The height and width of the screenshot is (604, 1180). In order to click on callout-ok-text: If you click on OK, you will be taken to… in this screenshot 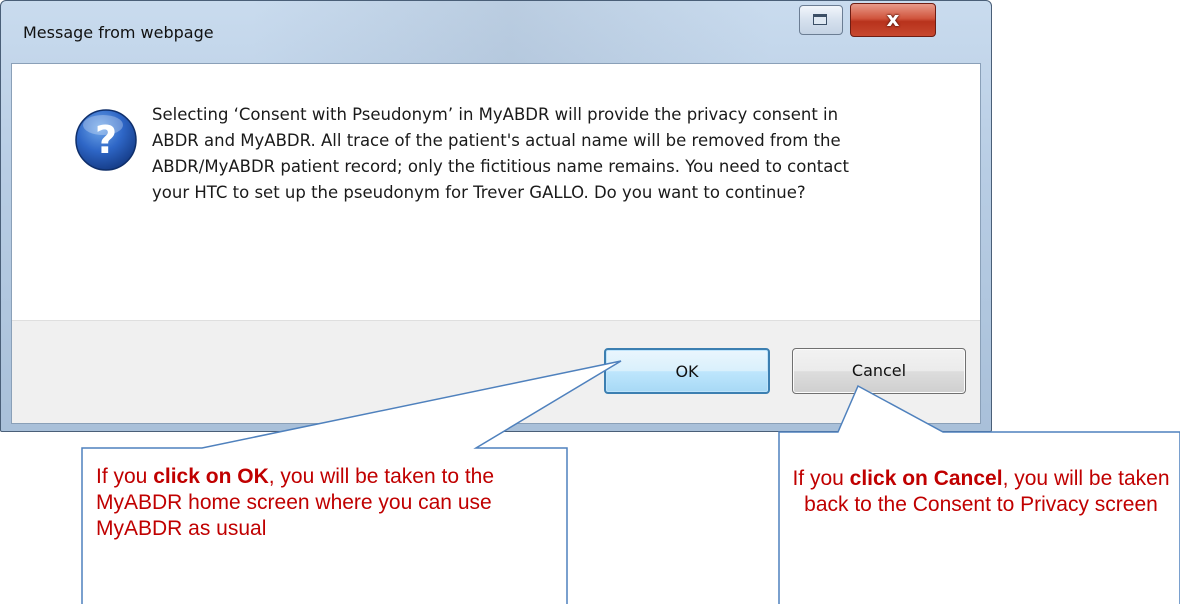, I will do `click(306, 503)`.